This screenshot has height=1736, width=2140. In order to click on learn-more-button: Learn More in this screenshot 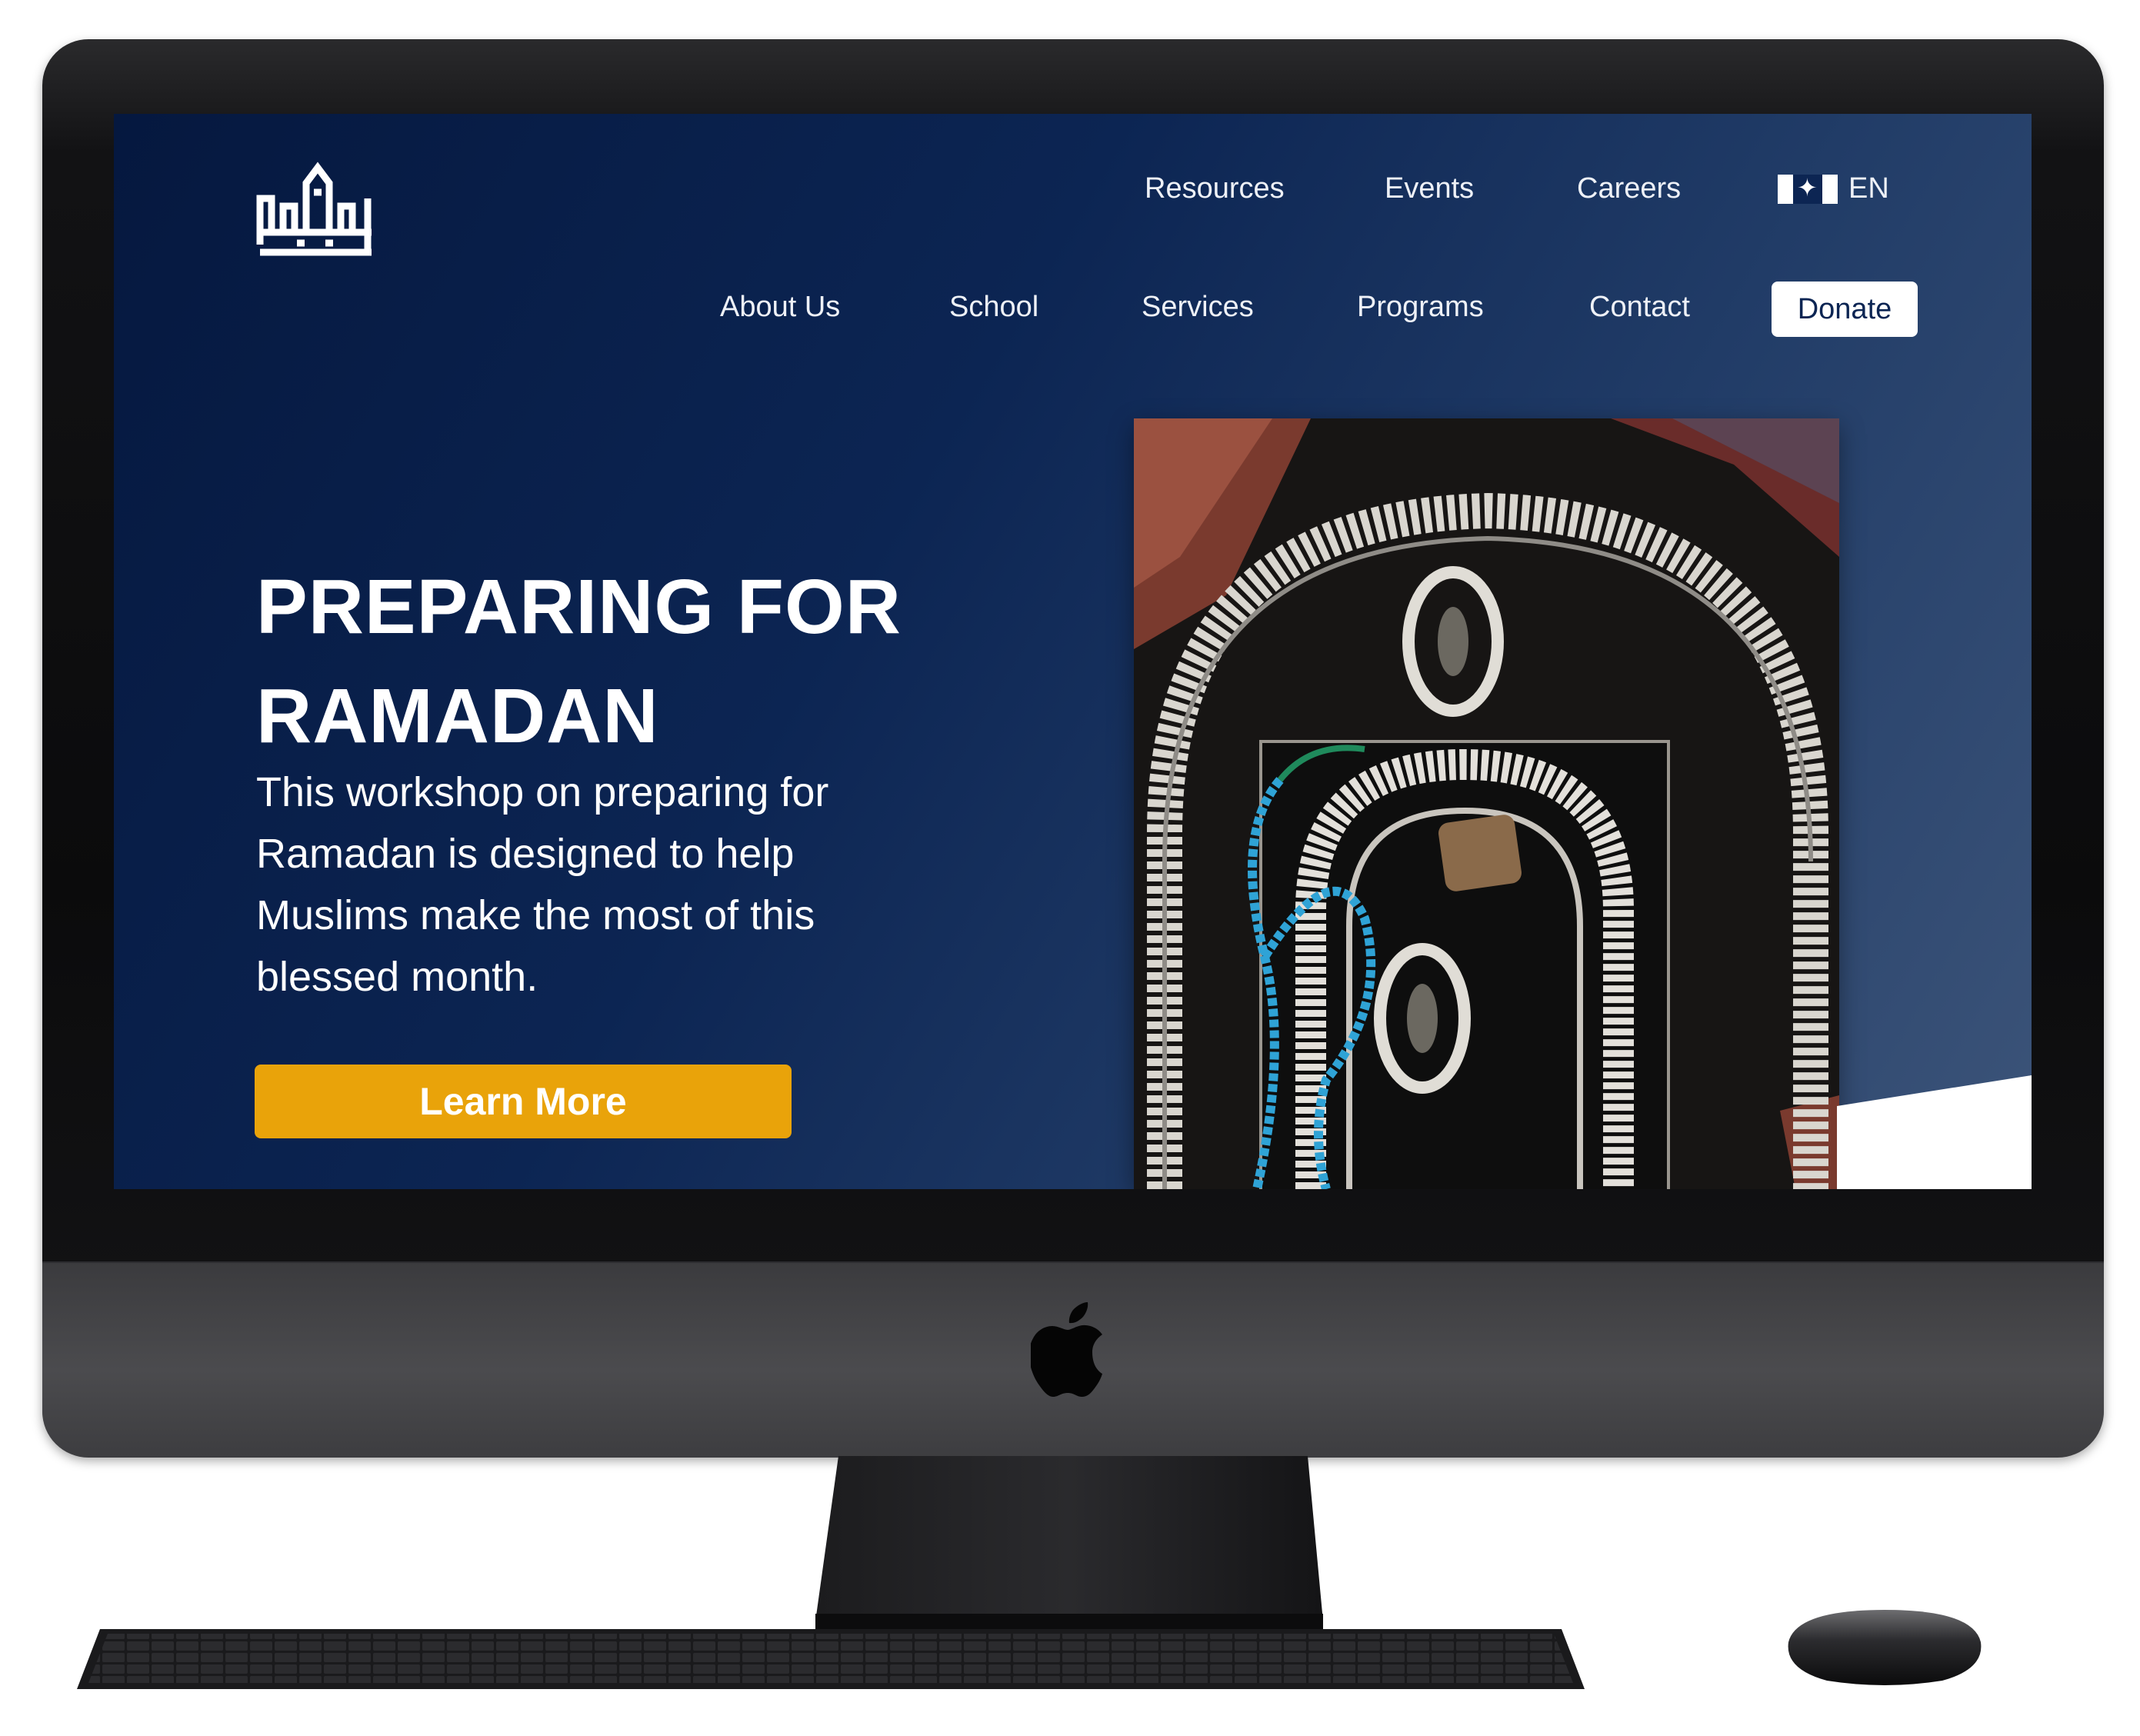, I will do `click(524, 1101)`.